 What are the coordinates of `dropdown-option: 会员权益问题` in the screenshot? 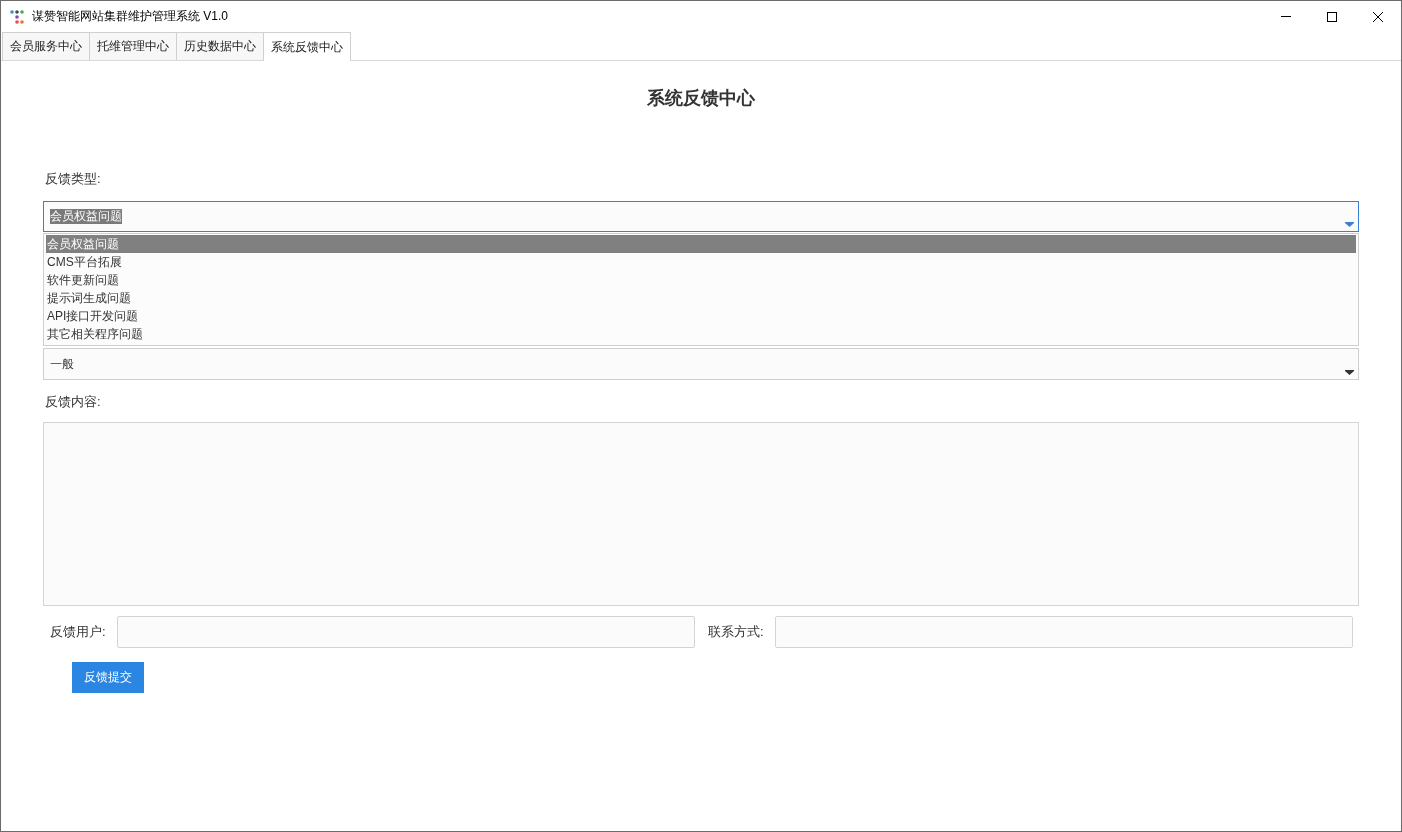 It's located at (701, 244).